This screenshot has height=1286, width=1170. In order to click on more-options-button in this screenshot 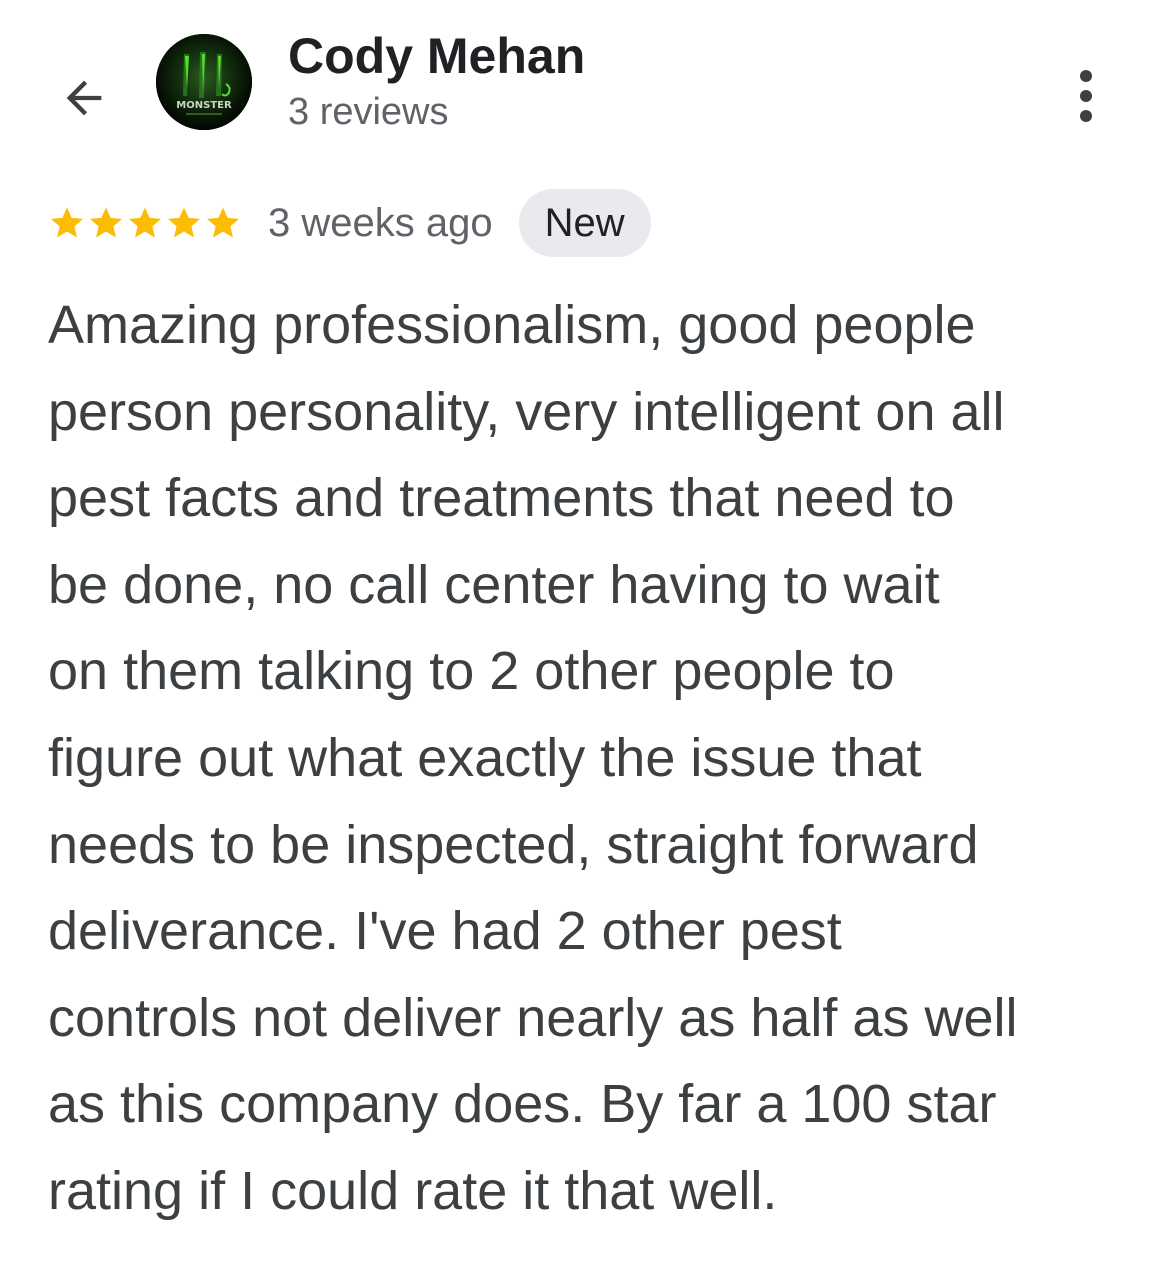, I will do `click(1086, 96)`.